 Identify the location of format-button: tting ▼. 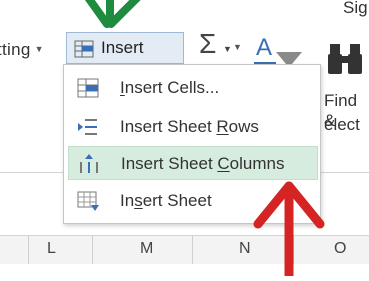
(22, 50).